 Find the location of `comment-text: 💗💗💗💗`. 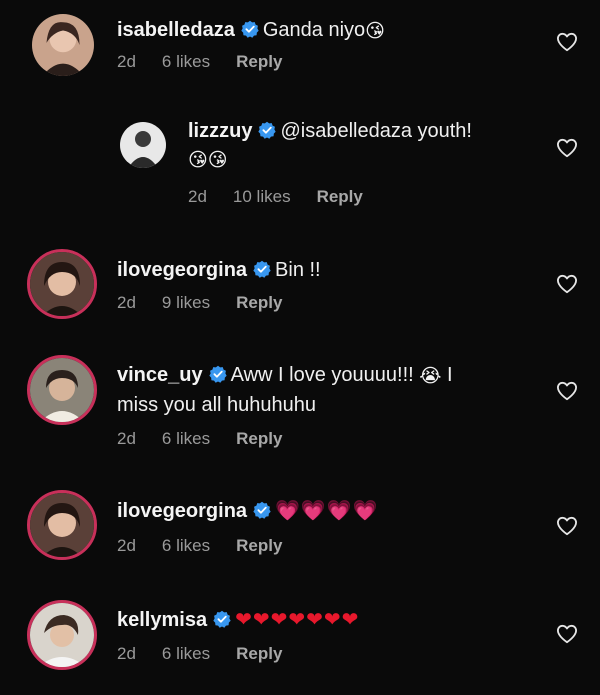

comment-text: 💗💗💗💗 is located at coordinates (327, 511).